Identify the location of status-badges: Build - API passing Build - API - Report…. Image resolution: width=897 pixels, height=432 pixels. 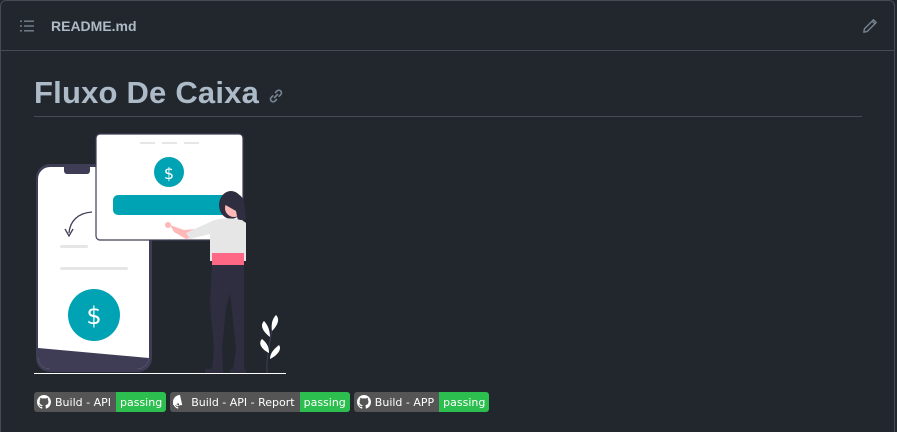
(448, 402).